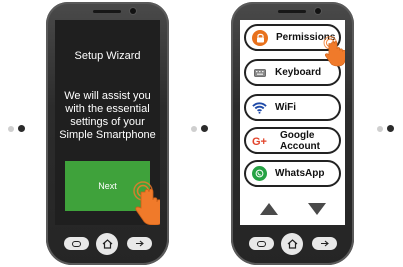 This screenshot has width=403, height=267. I want to click on wifi-label: WiFi, so click(286, 107).